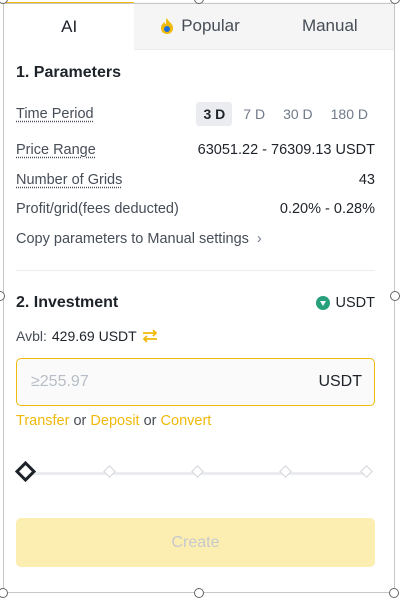 This screenshot has height=604, width=401. I want to click on usdt-icon, so click(322, 303).